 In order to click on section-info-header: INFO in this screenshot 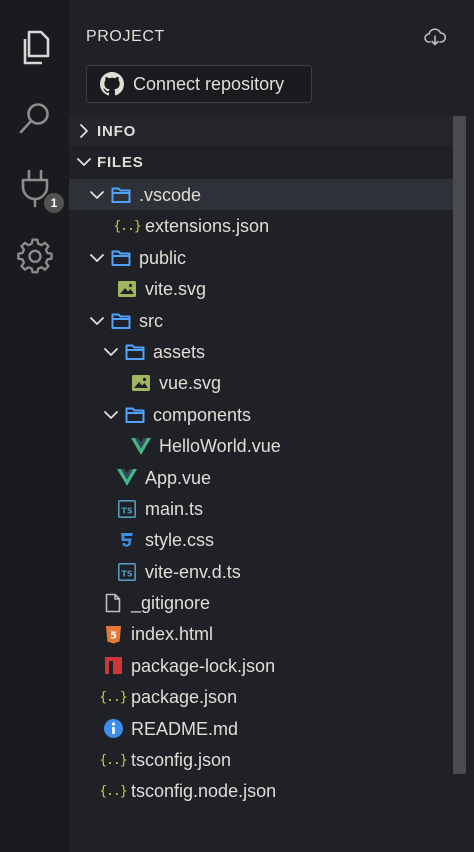, I will do `click(261, 131)`.